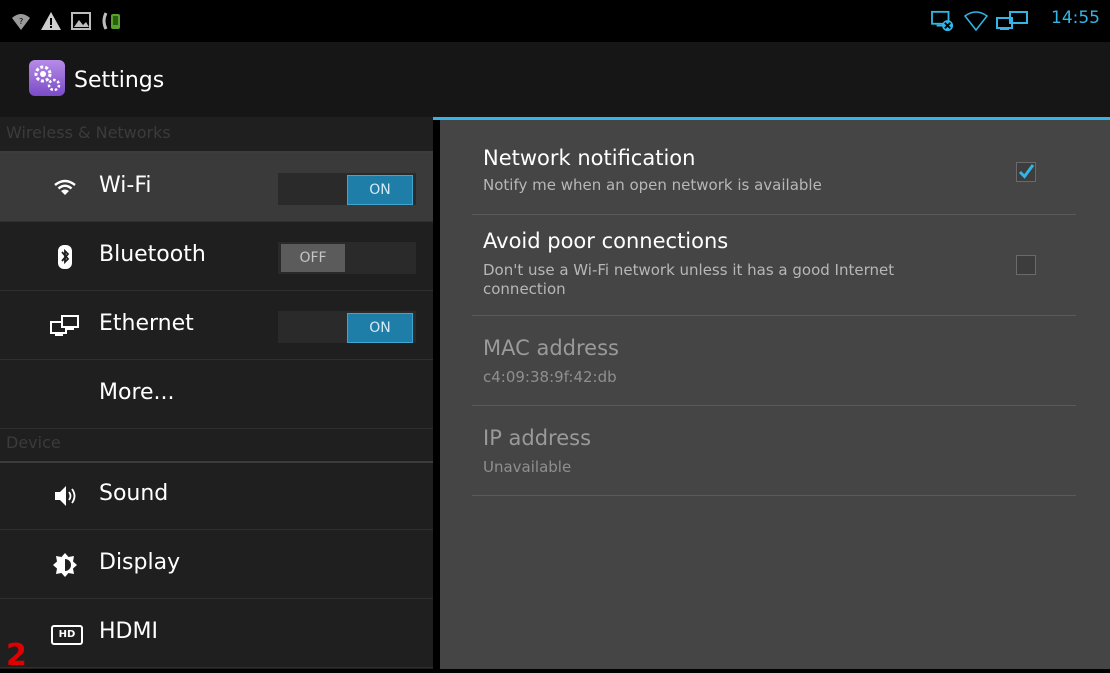 The height and width of the screenshot is (673, 1110). Describe the element at coordinates (216, 564) in the screenshot. I see `list-item-display: Display` at that location.